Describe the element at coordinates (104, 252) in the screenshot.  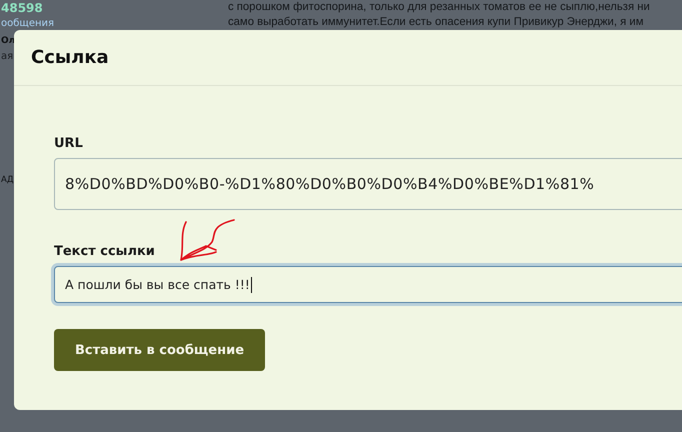
I see `field-label: Текст ссылки` at that location.